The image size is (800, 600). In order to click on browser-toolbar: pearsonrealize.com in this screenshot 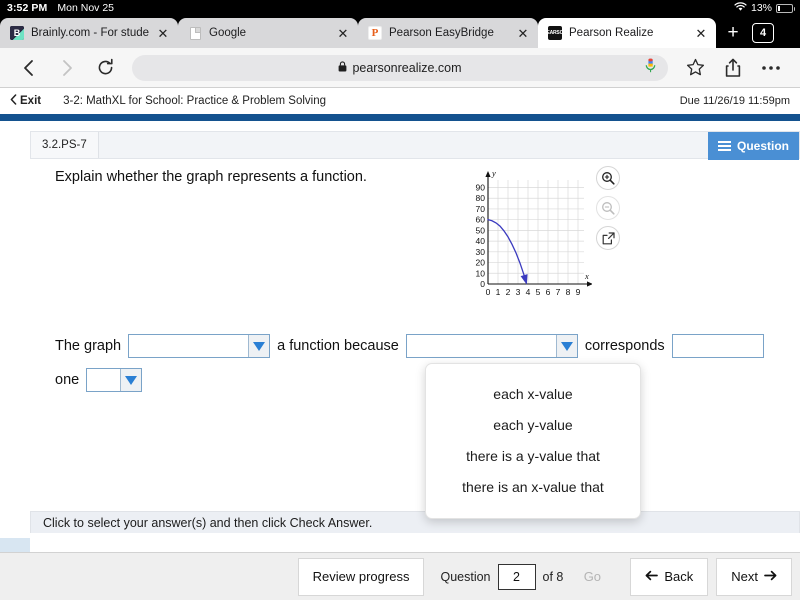, I will do `click(400, 68)`.